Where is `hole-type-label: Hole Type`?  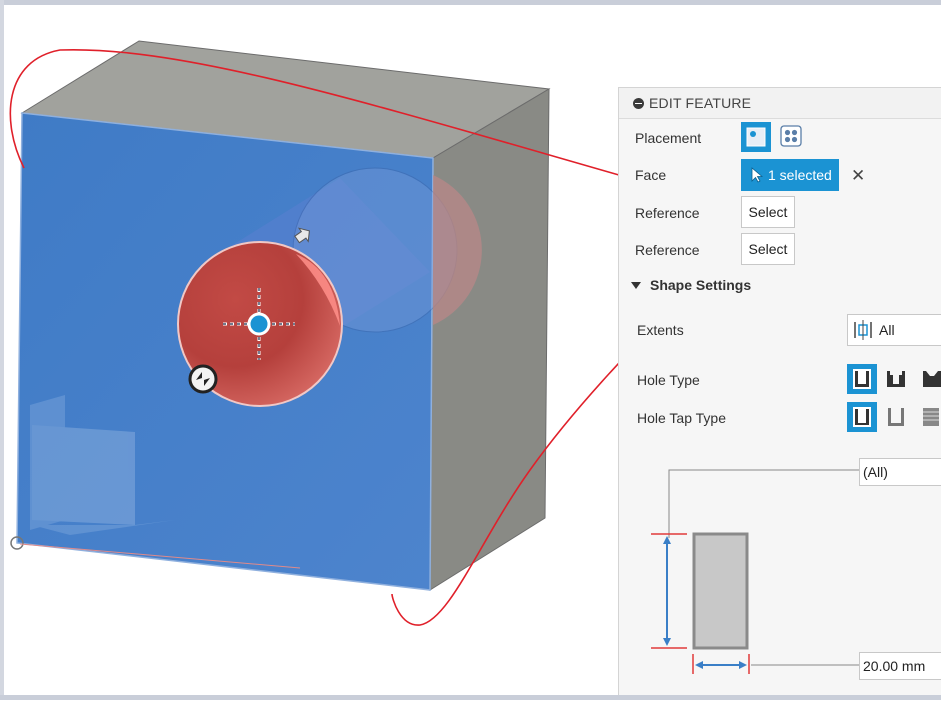
hole-type-label: Hole Type is located at coordinates (668, 380).